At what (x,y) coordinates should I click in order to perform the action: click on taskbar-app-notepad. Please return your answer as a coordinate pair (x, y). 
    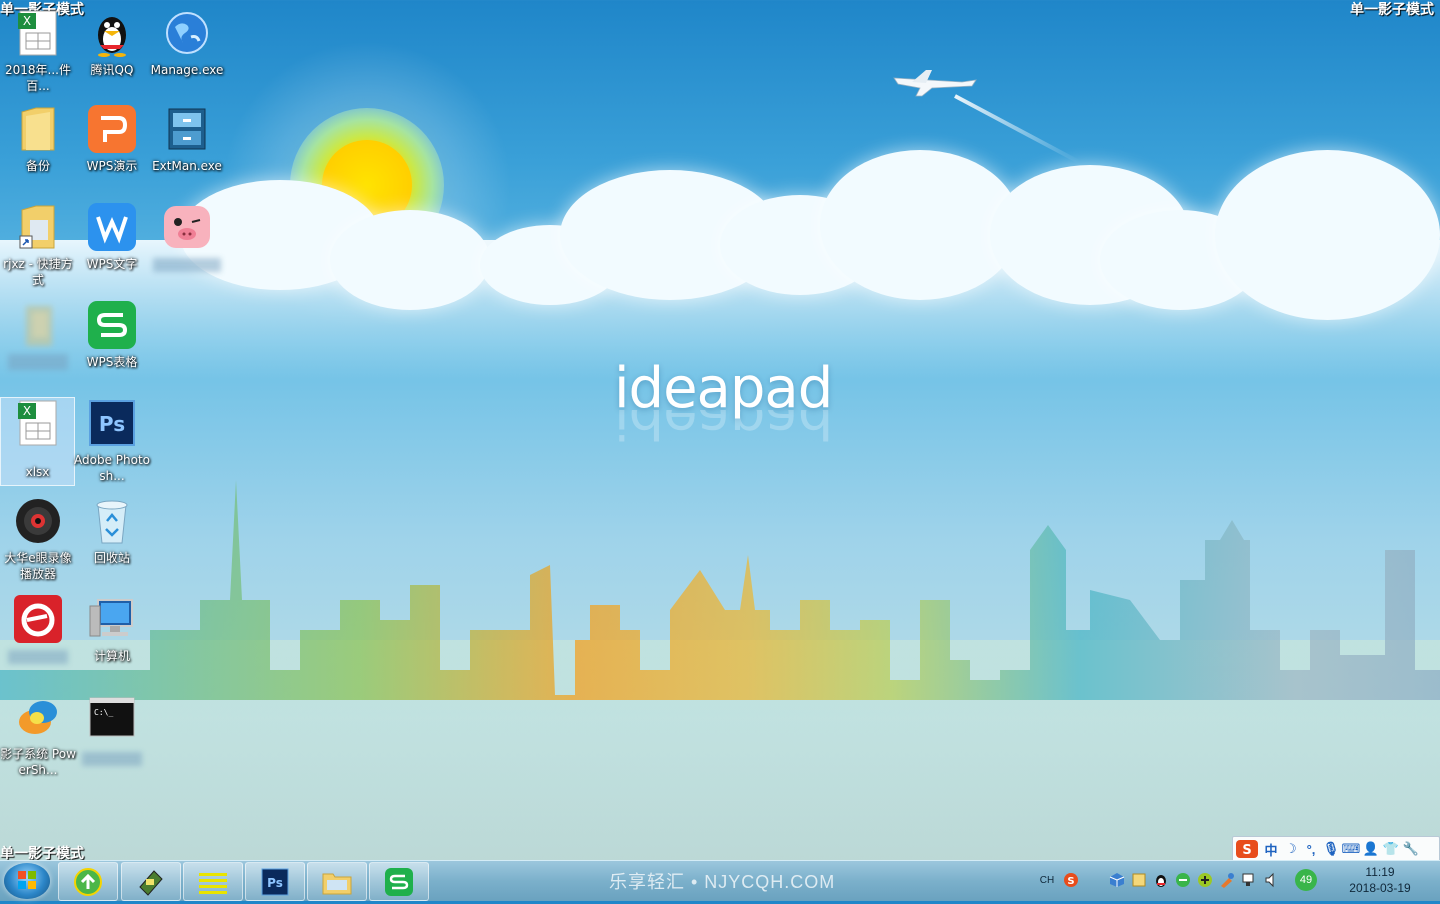
    Looking at the image, I should click on (213, 881).